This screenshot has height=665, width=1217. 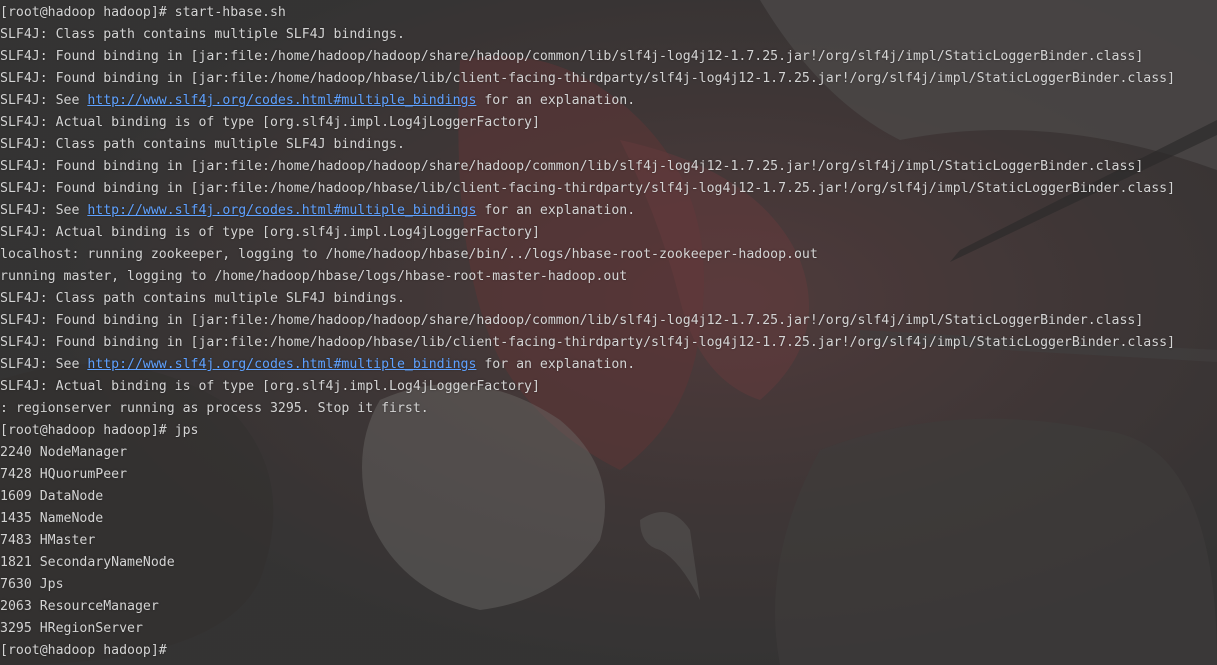 I want to click on terminal-text: 3295 HRegionServer, so click(x=71, y=628).